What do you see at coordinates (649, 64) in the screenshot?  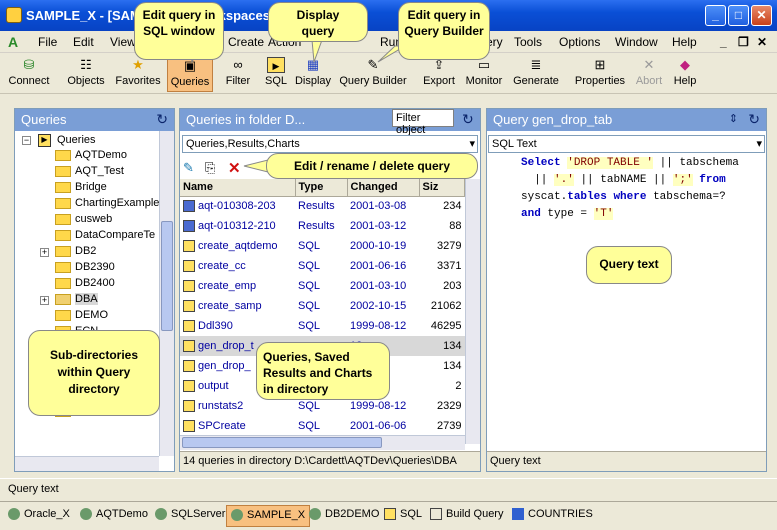 I see `abort-icon: ✕` at bounding box center [649, 64].